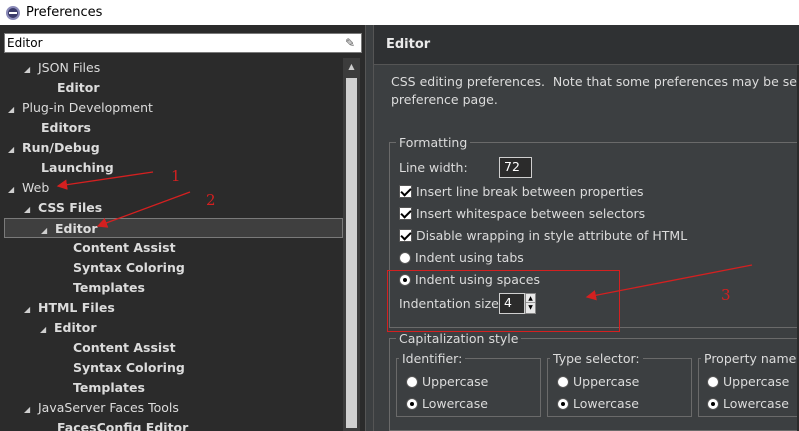 The height and width of the screenshot is (431, 799). I want to click on filter-field: ✎, so click(183, 43).